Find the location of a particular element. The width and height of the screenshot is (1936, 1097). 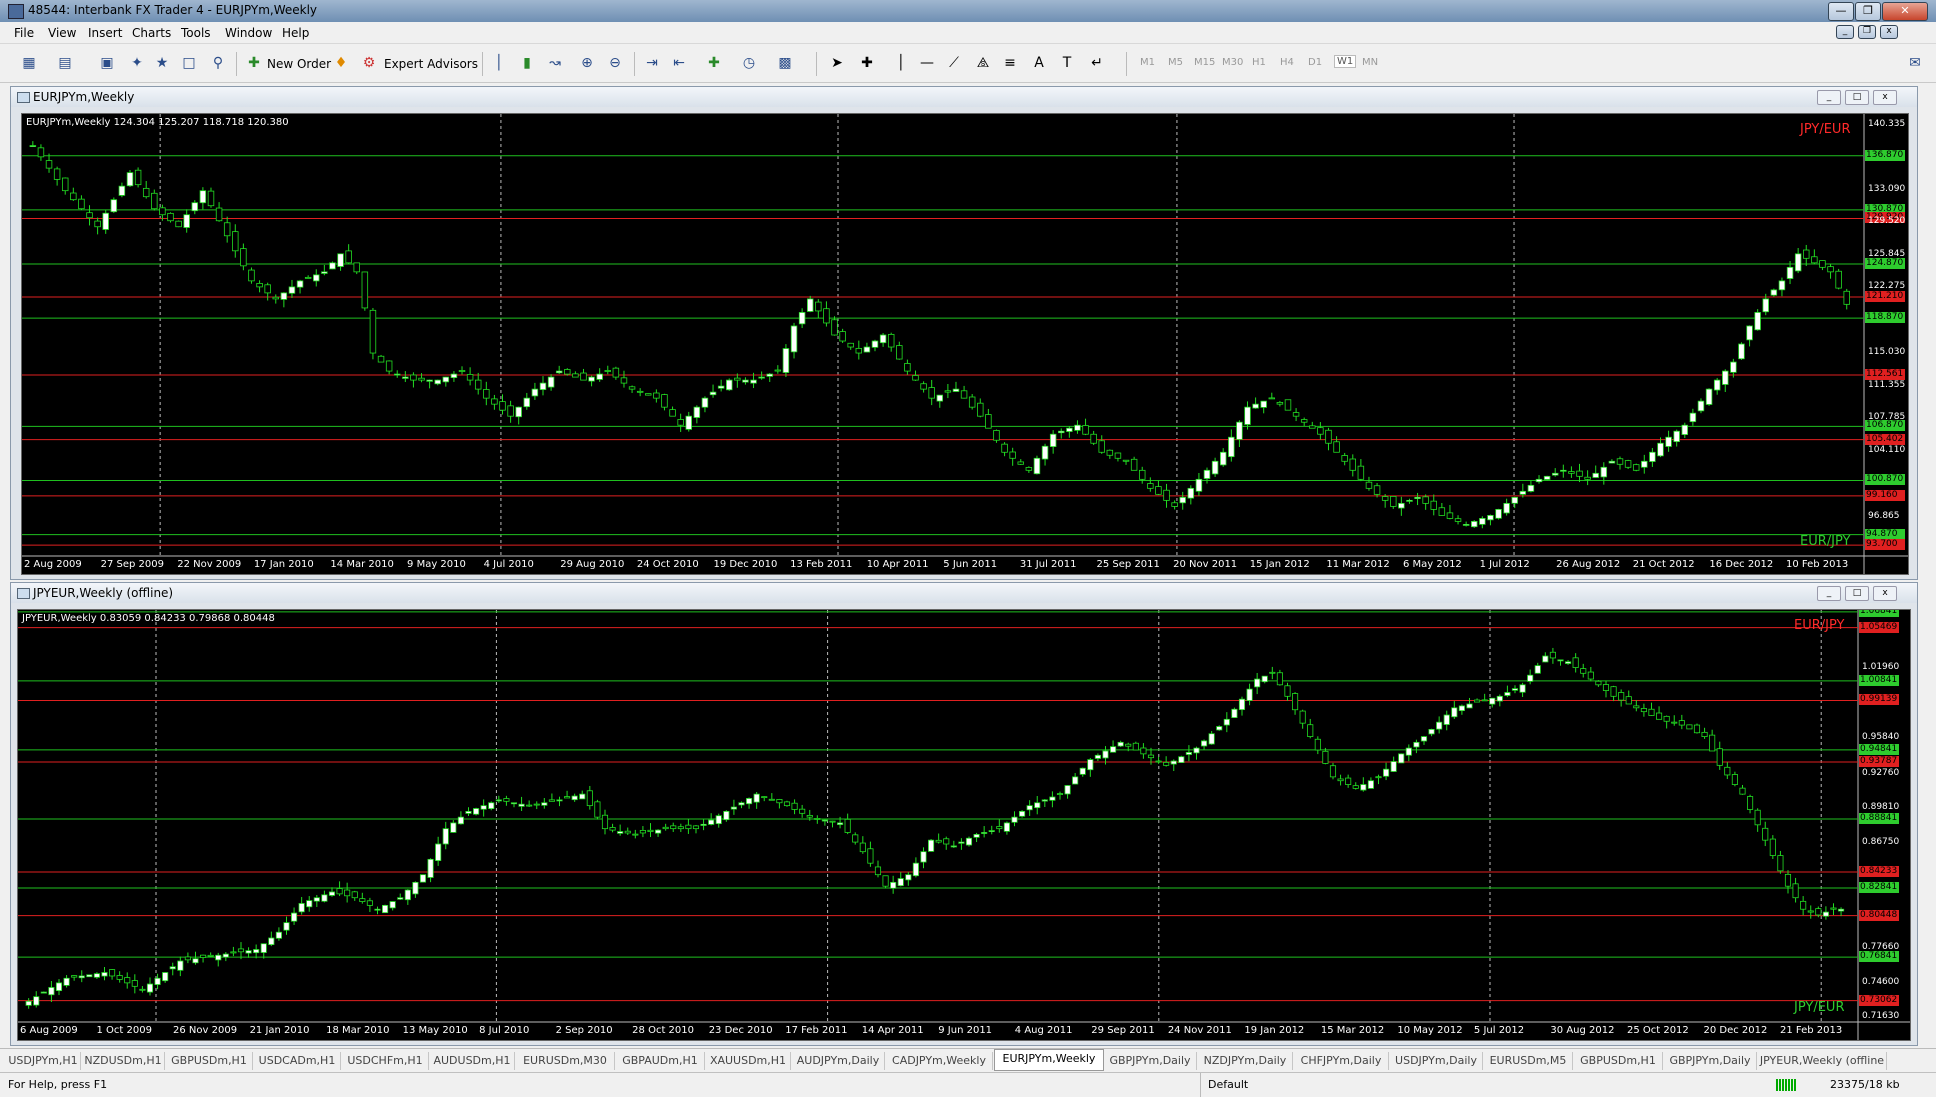

chart-tab: EURUSDm,M30 is located at coordinates (565, 1061).